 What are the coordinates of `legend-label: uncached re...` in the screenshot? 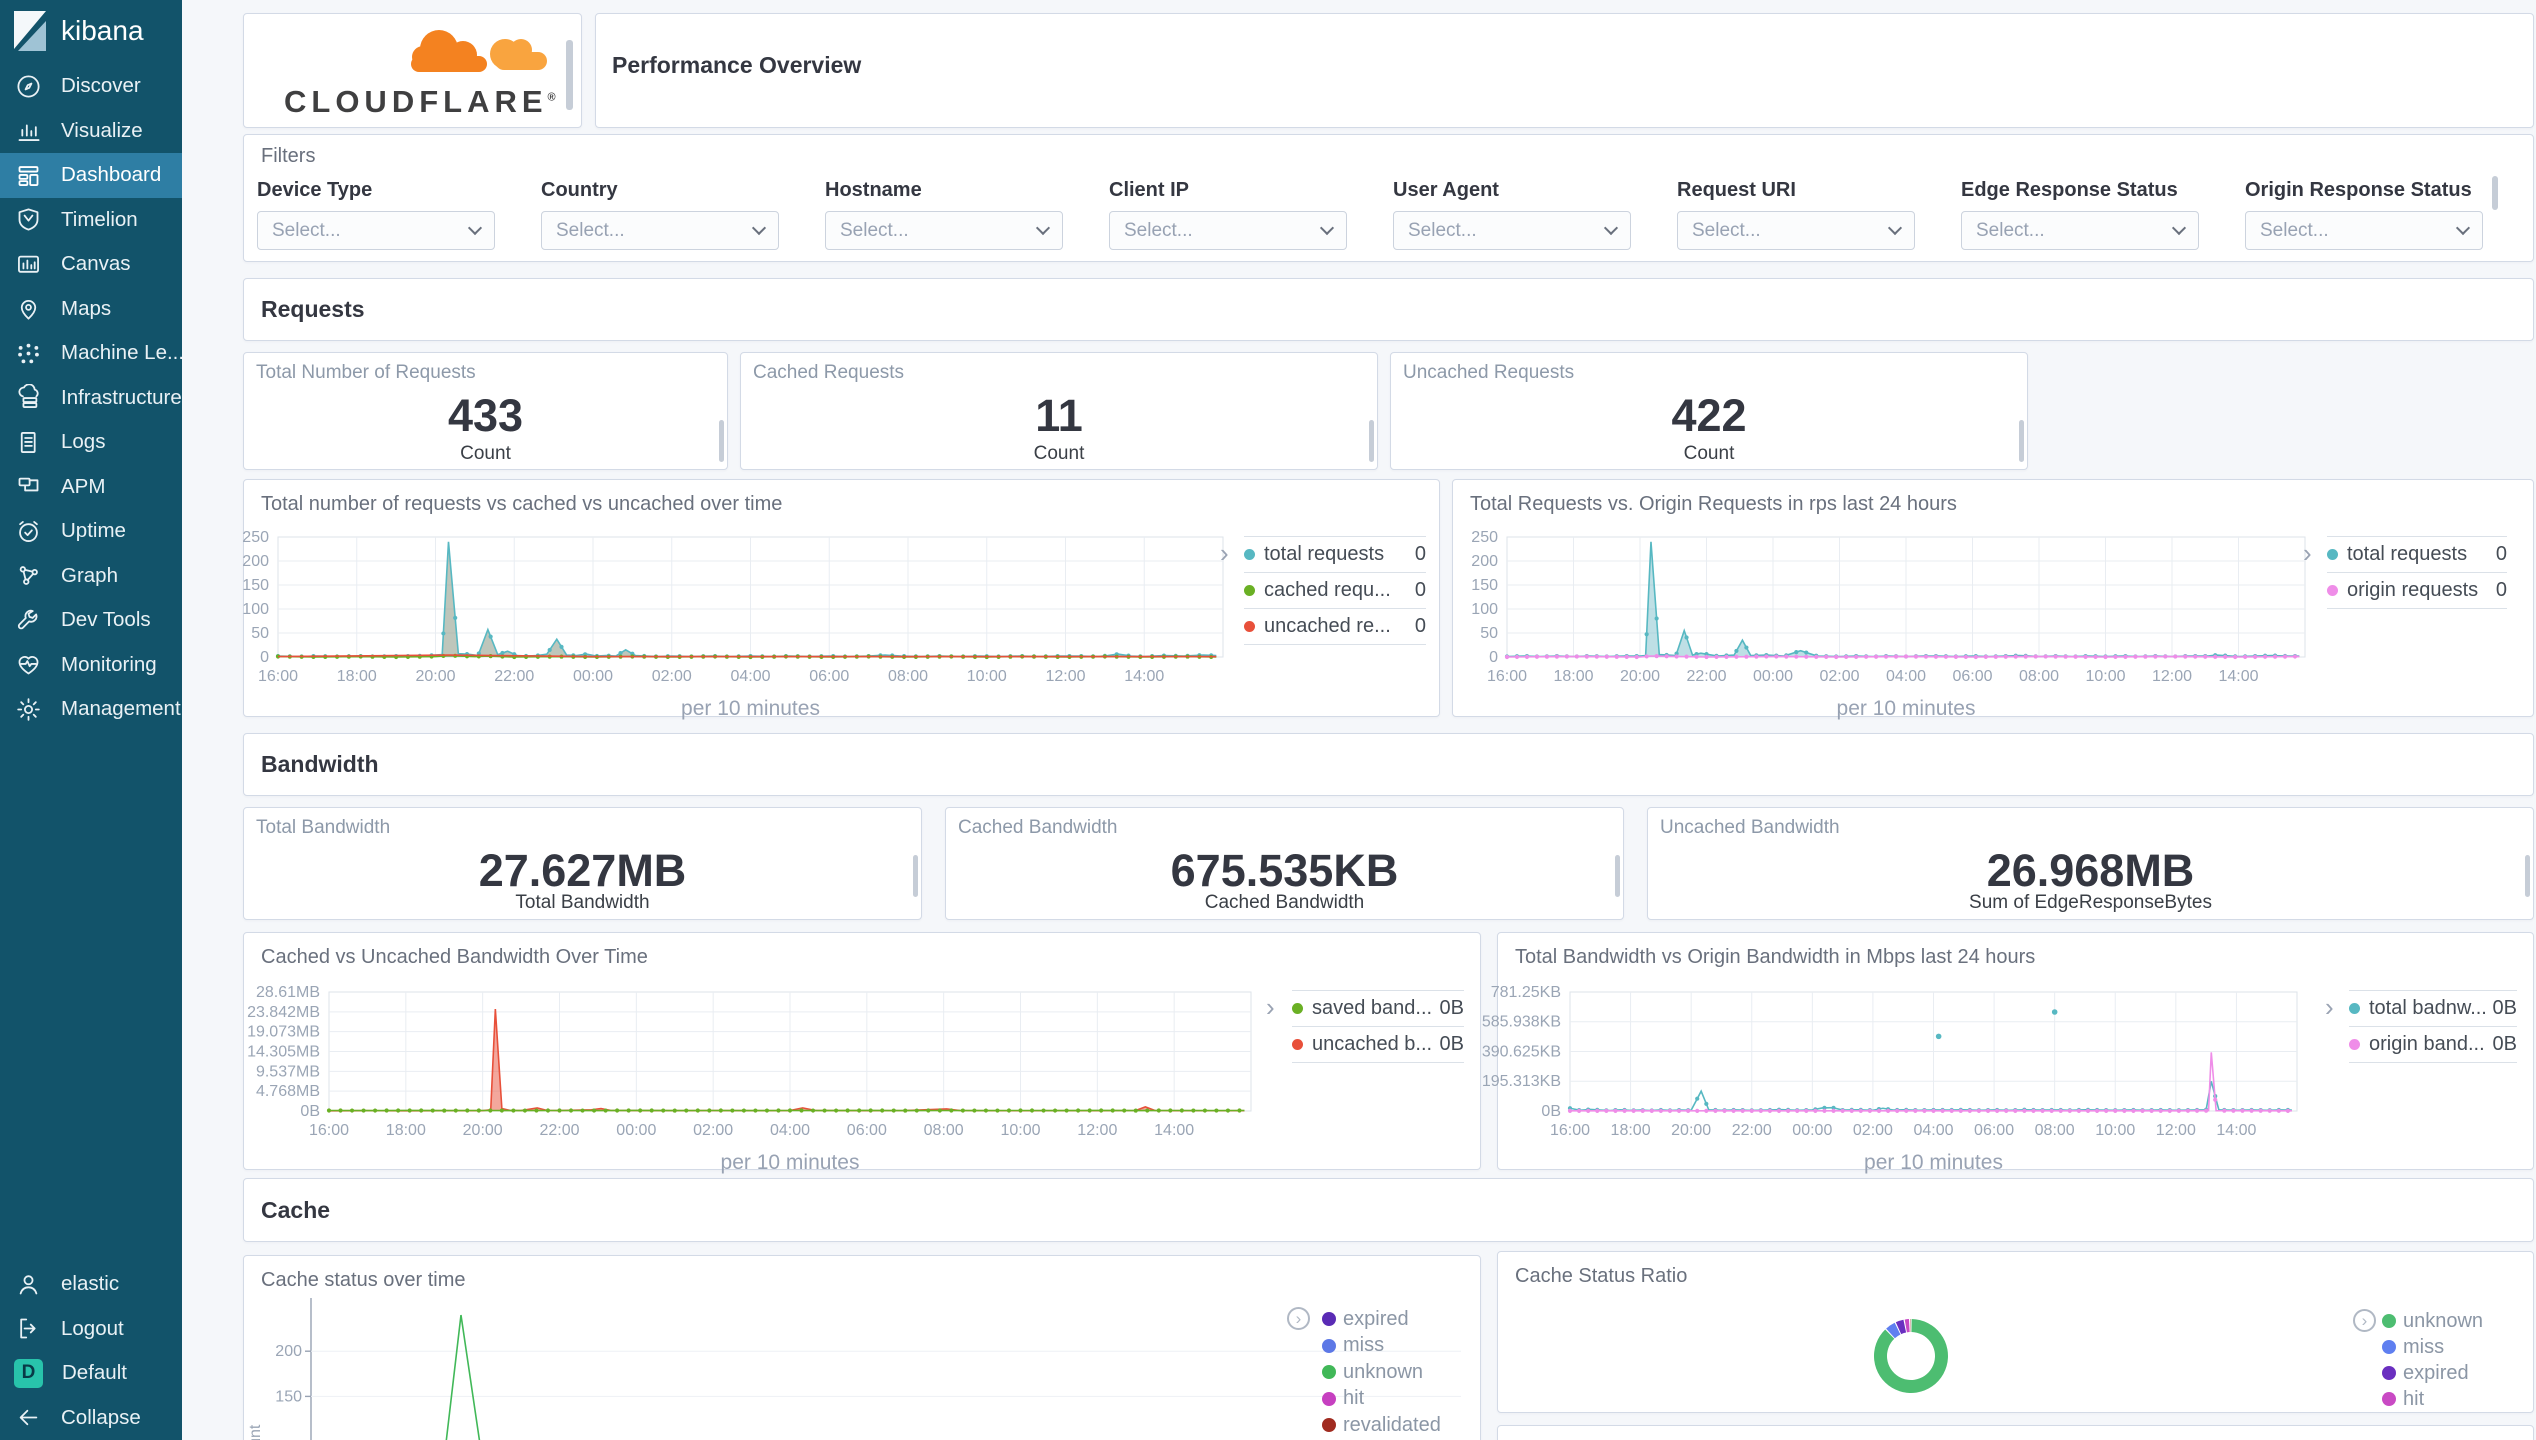 It's located at (1327, 626).